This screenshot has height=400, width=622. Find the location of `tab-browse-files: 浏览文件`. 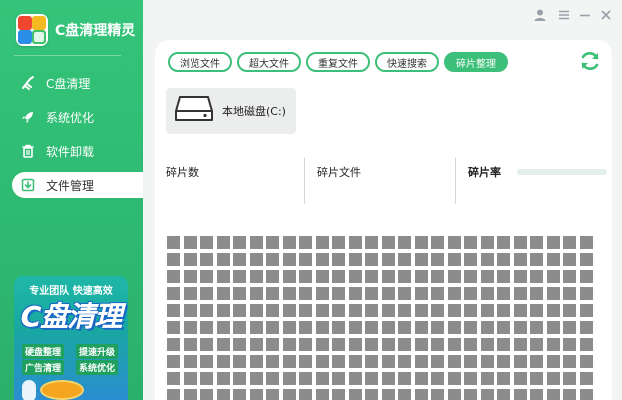

tab-browse-files: 浏览文件 is located at coordinates (200, 62).